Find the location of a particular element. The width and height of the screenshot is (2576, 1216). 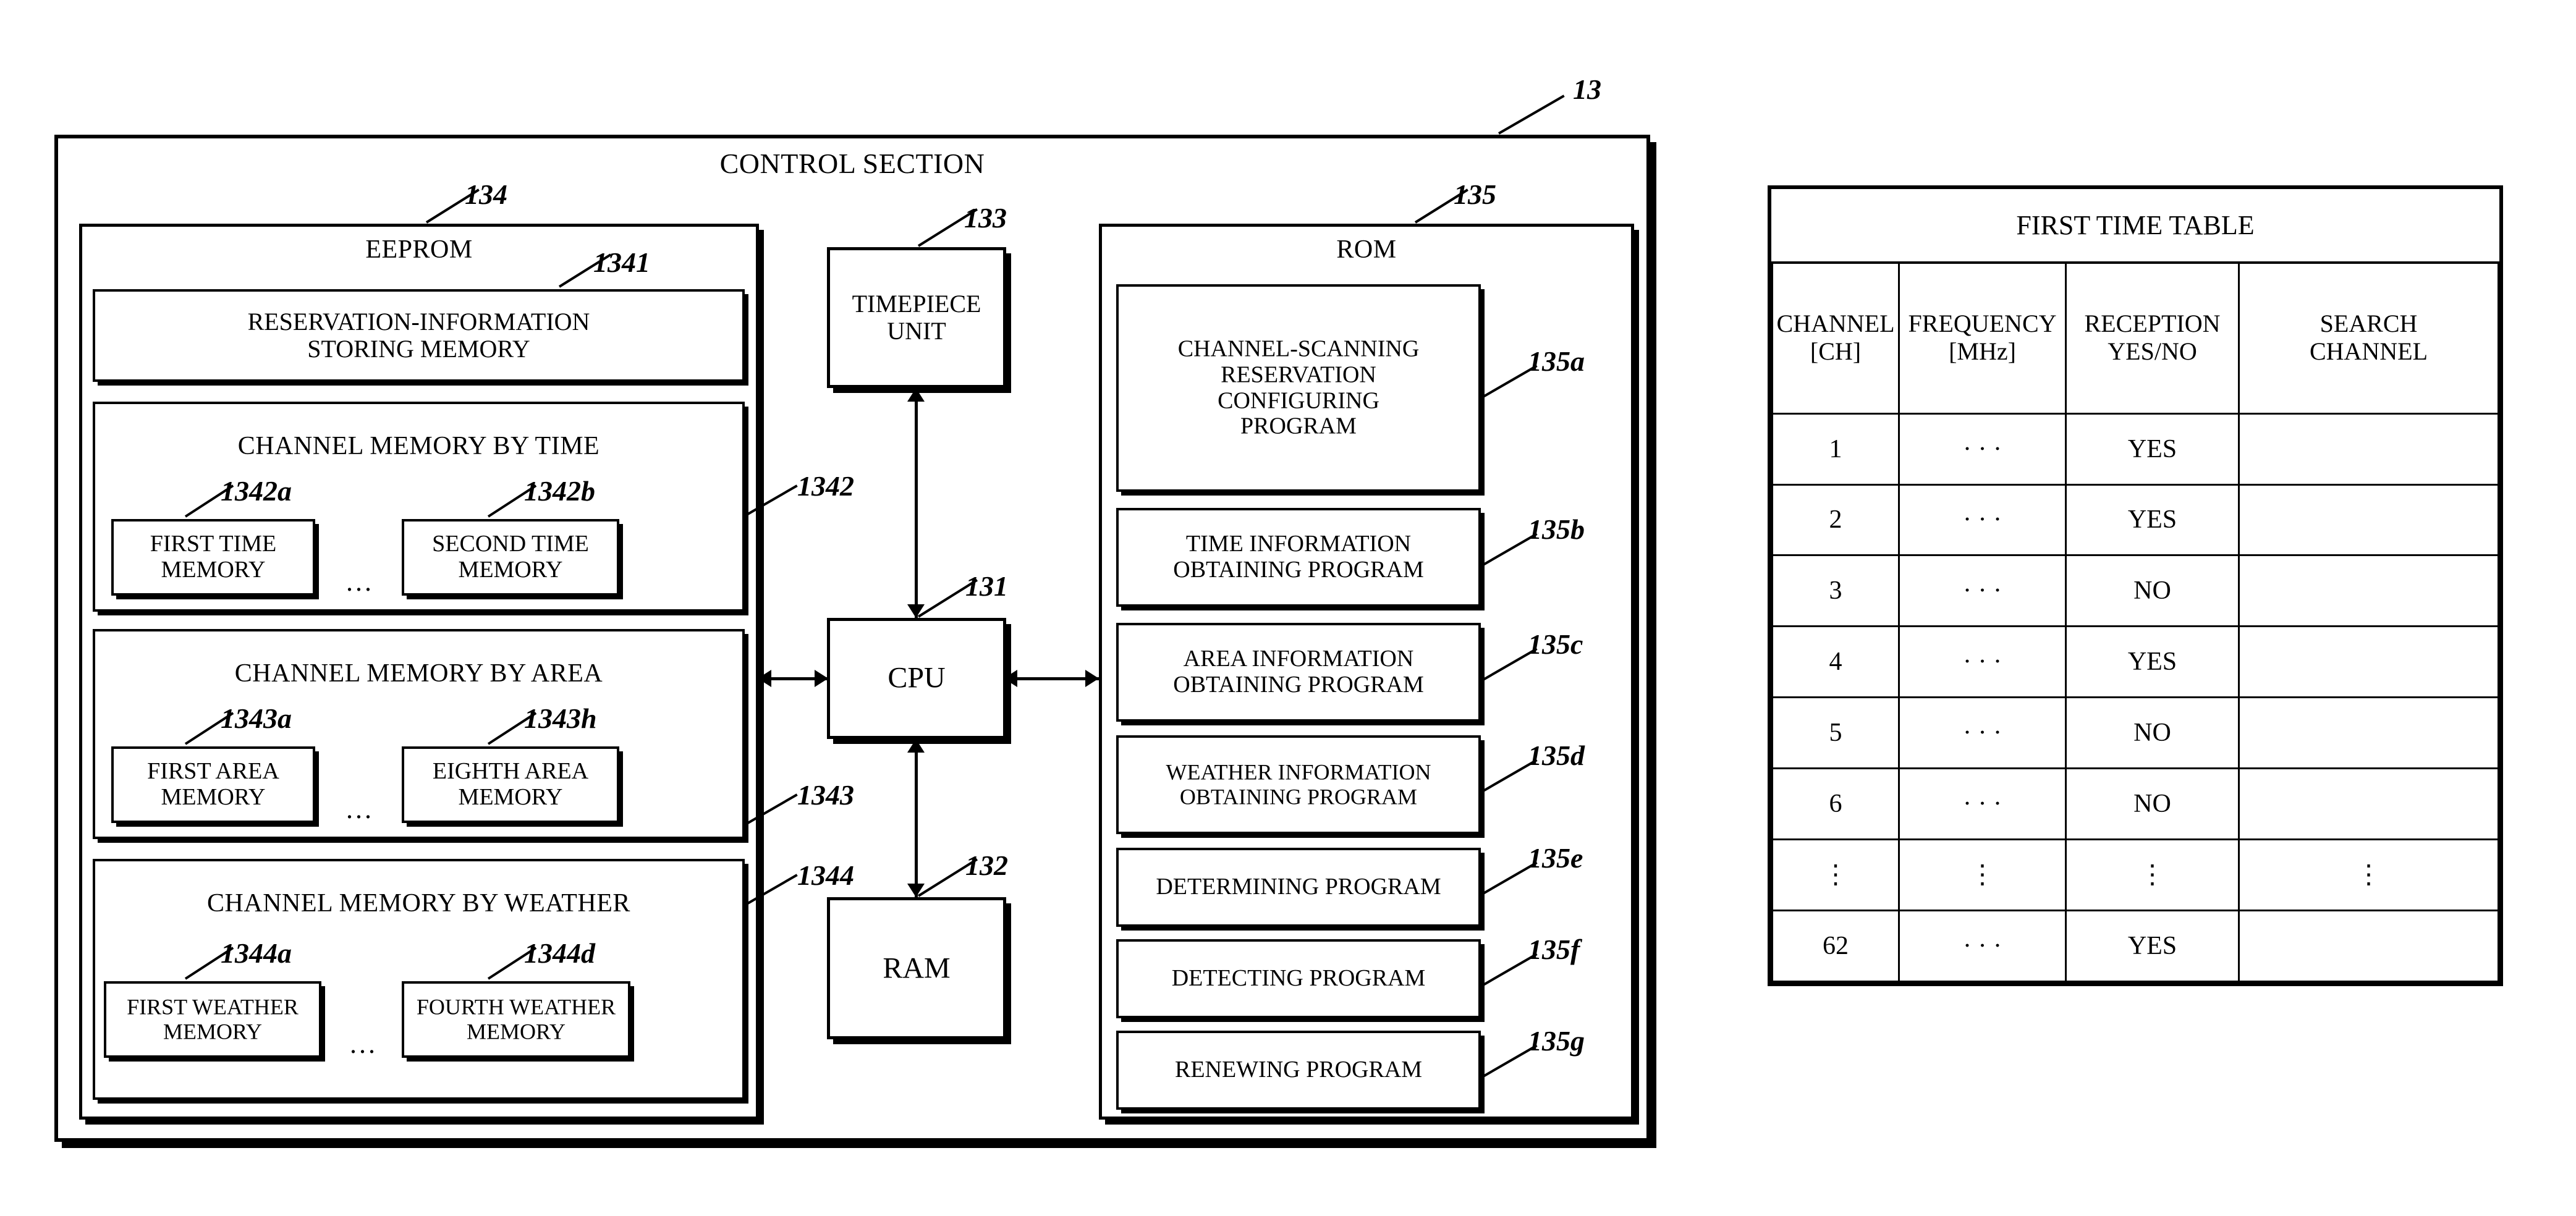

program-135a-line3: CONFIGURING is located at coordinates (1298, 400).